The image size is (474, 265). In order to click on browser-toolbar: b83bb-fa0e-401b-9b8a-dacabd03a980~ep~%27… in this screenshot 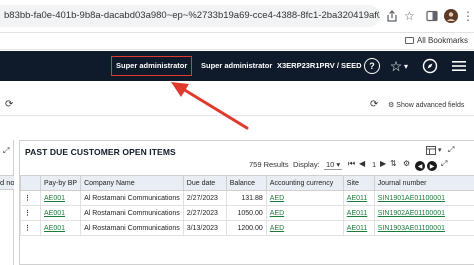, I will do `click(237, 16)`.